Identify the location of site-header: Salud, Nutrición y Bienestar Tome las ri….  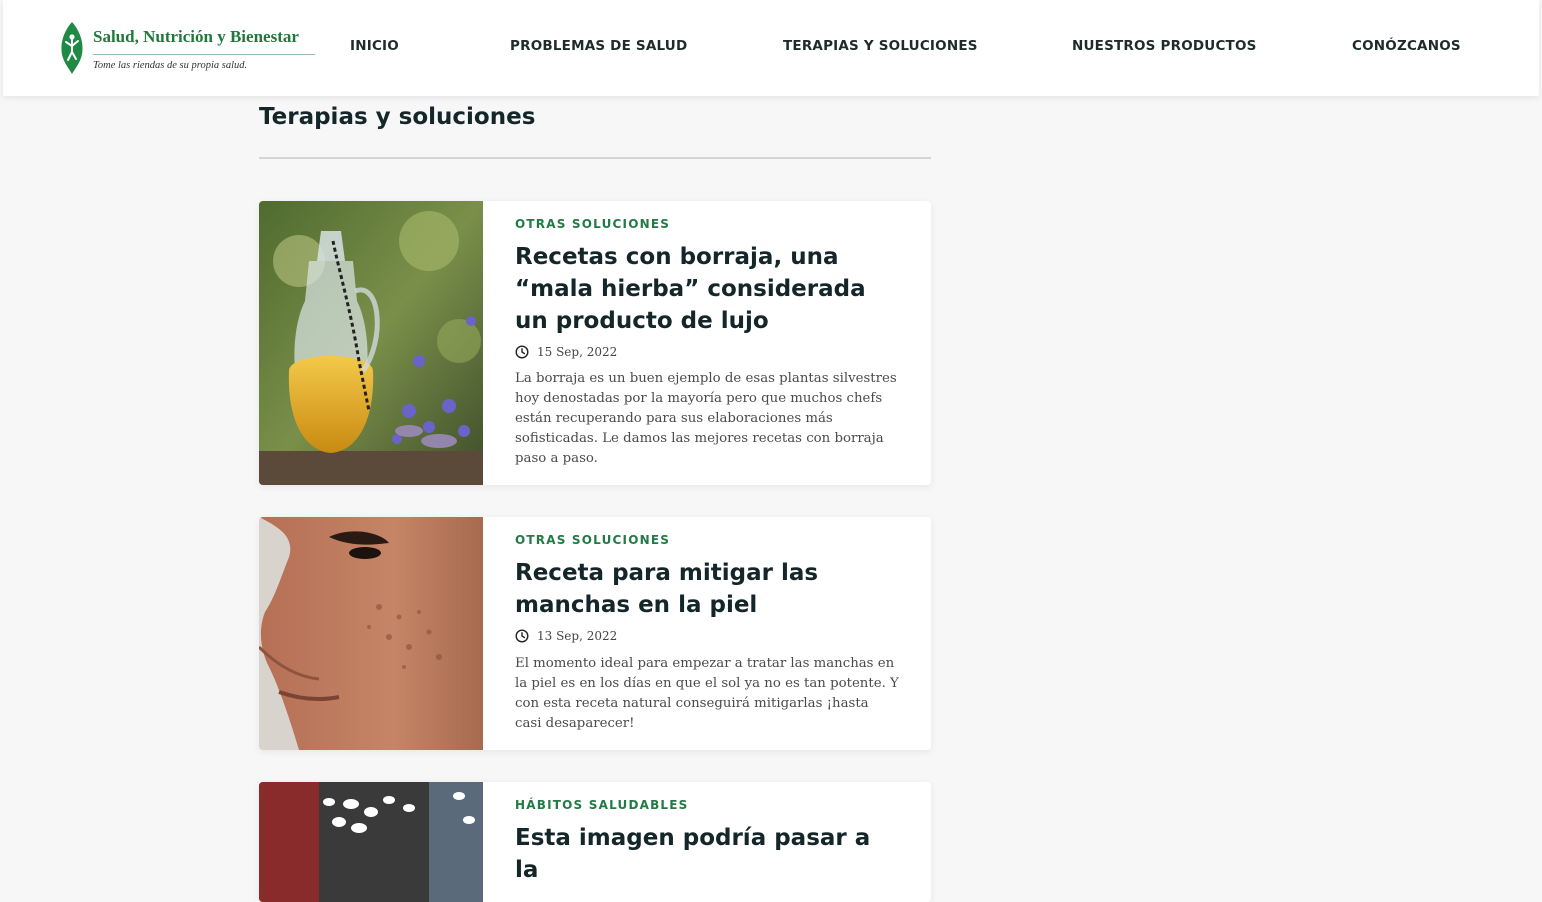
(771, 48).